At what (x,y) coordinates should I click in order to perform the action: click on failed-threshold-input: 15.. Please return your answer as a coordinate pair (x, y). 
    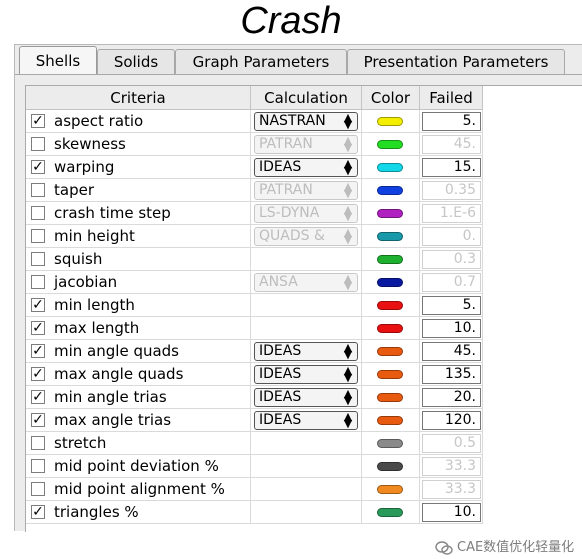
    Looking at the image, I should click on (451, 167).